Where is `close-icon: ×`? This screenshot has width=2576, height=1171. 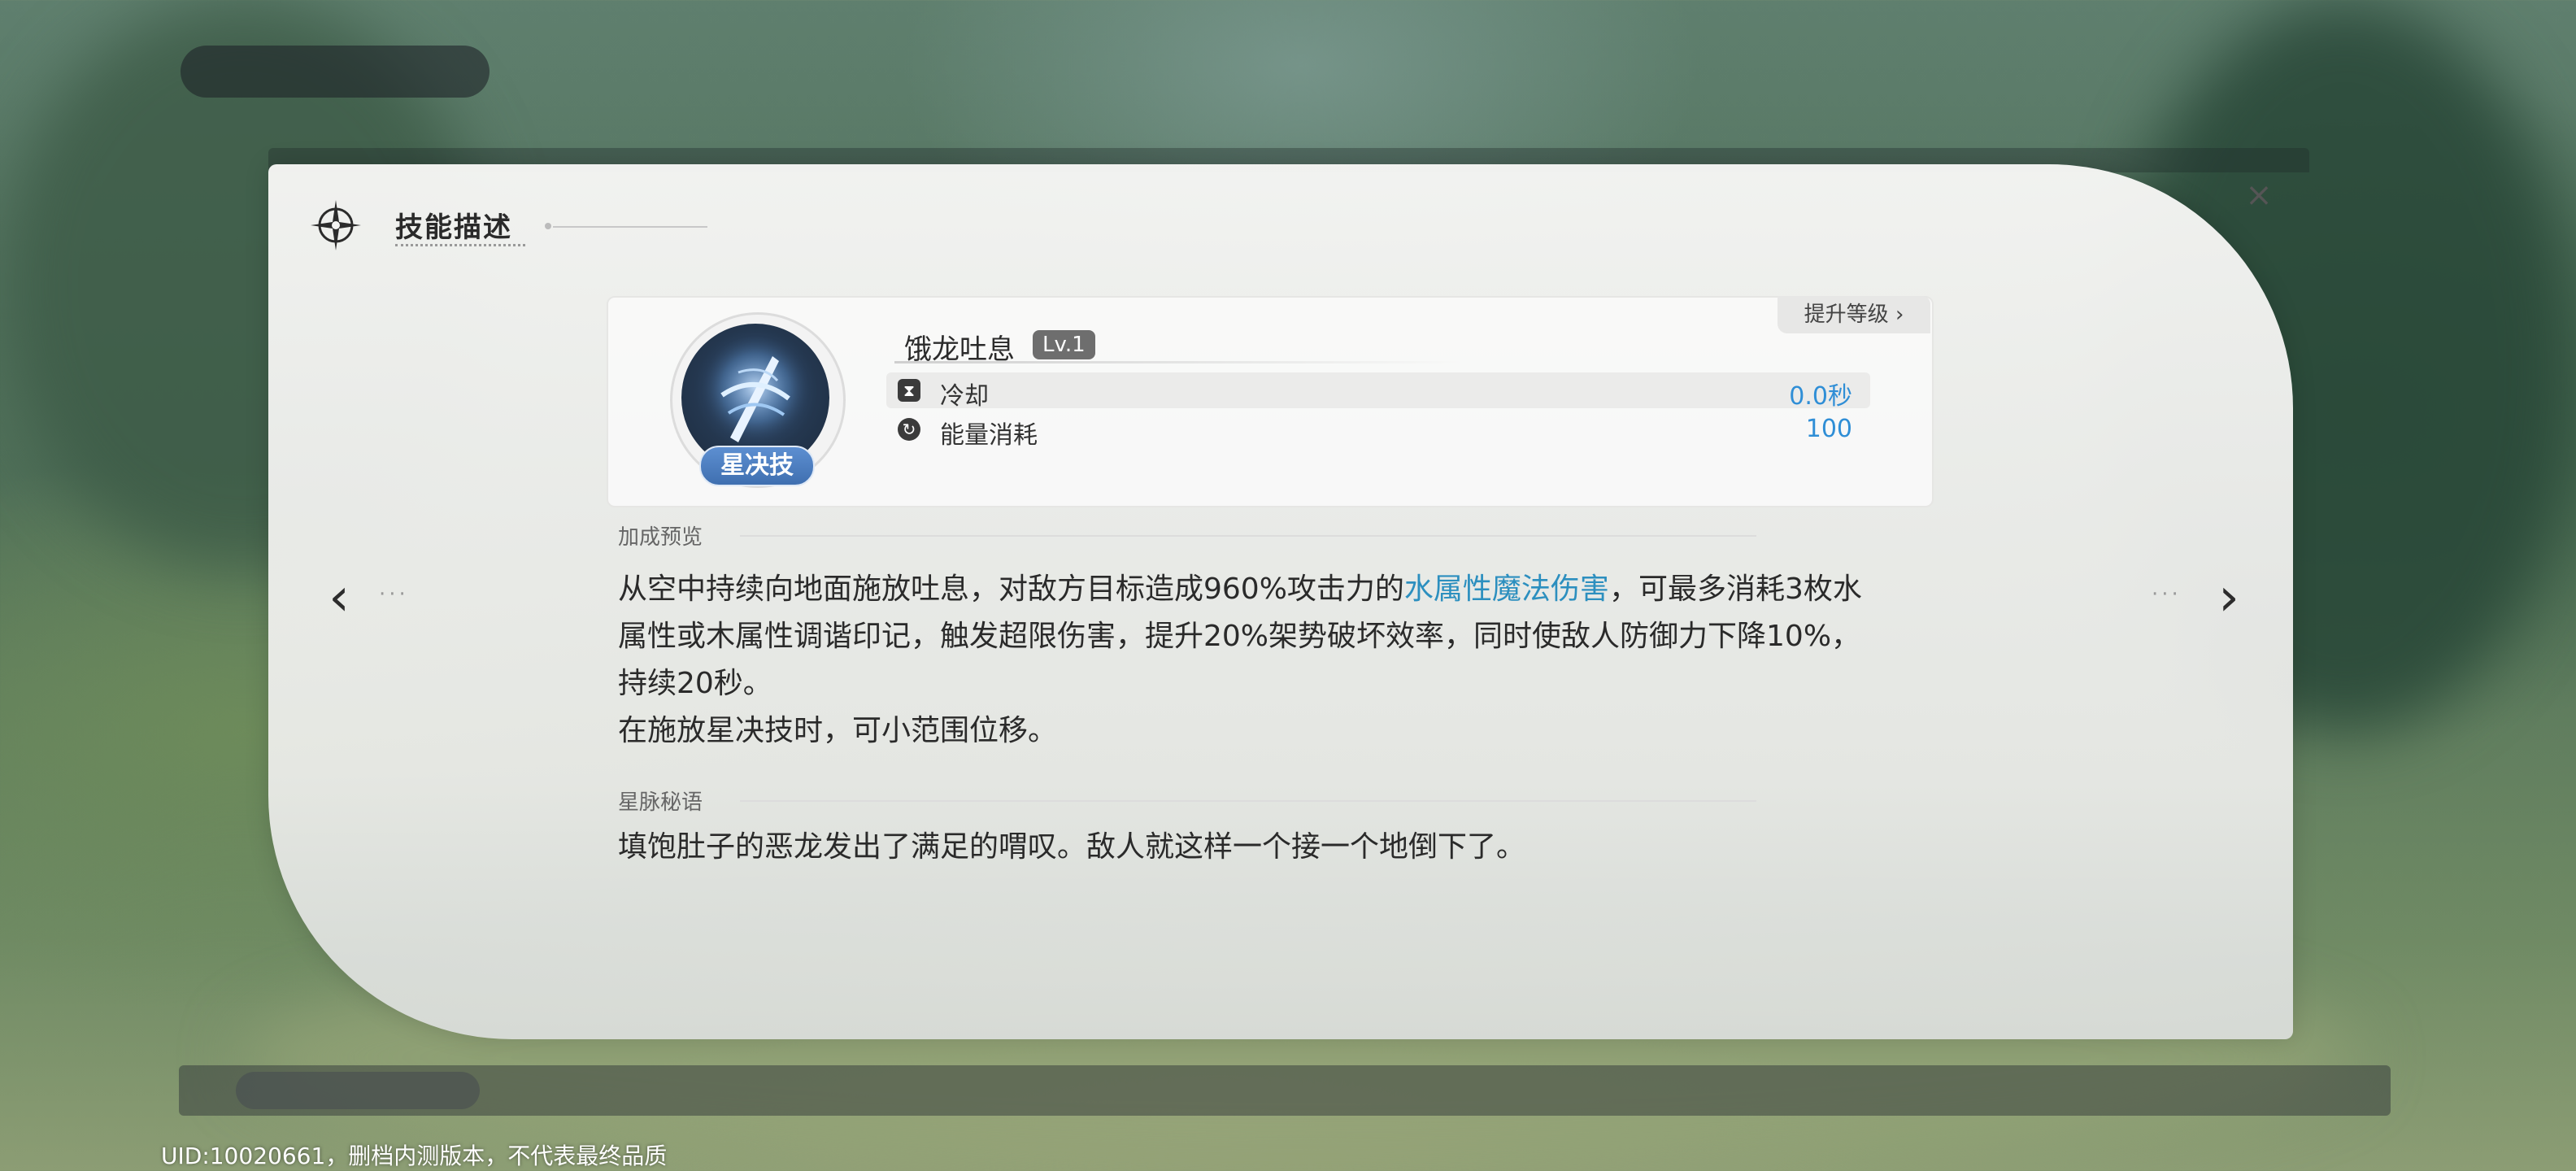
close-icon: × is located at coordinates (2259, 195).